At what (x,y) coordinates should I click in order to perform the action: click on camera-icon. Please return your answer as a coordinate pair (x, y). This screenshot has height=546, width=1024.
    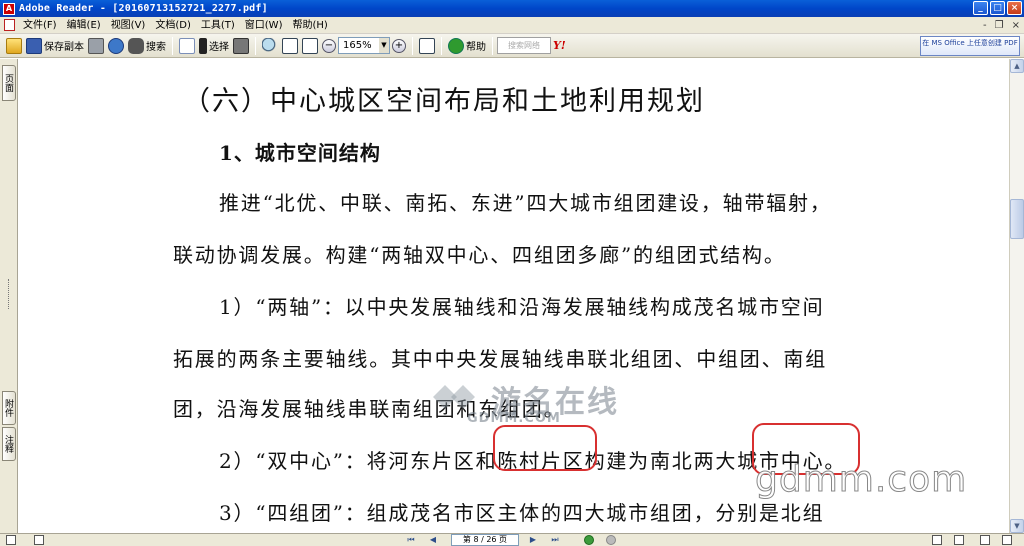
    Looking at the image, I should click on (241, 45).